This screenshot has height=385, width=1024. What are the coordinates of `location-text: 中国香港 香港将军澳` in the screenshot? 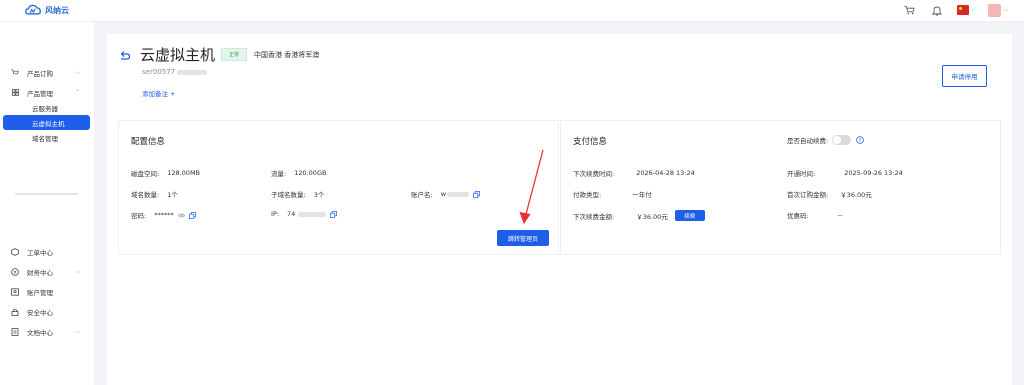 It's located at (287, 54).